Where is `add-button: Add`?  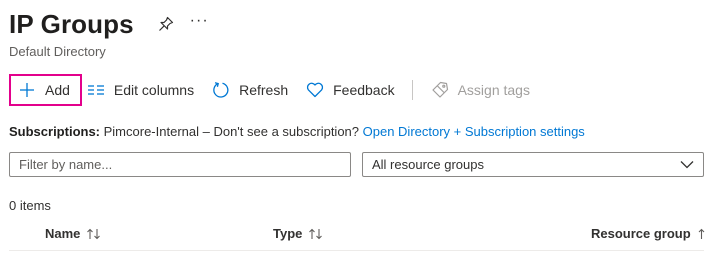
add-button: Add is located at coordinates (45, 90).